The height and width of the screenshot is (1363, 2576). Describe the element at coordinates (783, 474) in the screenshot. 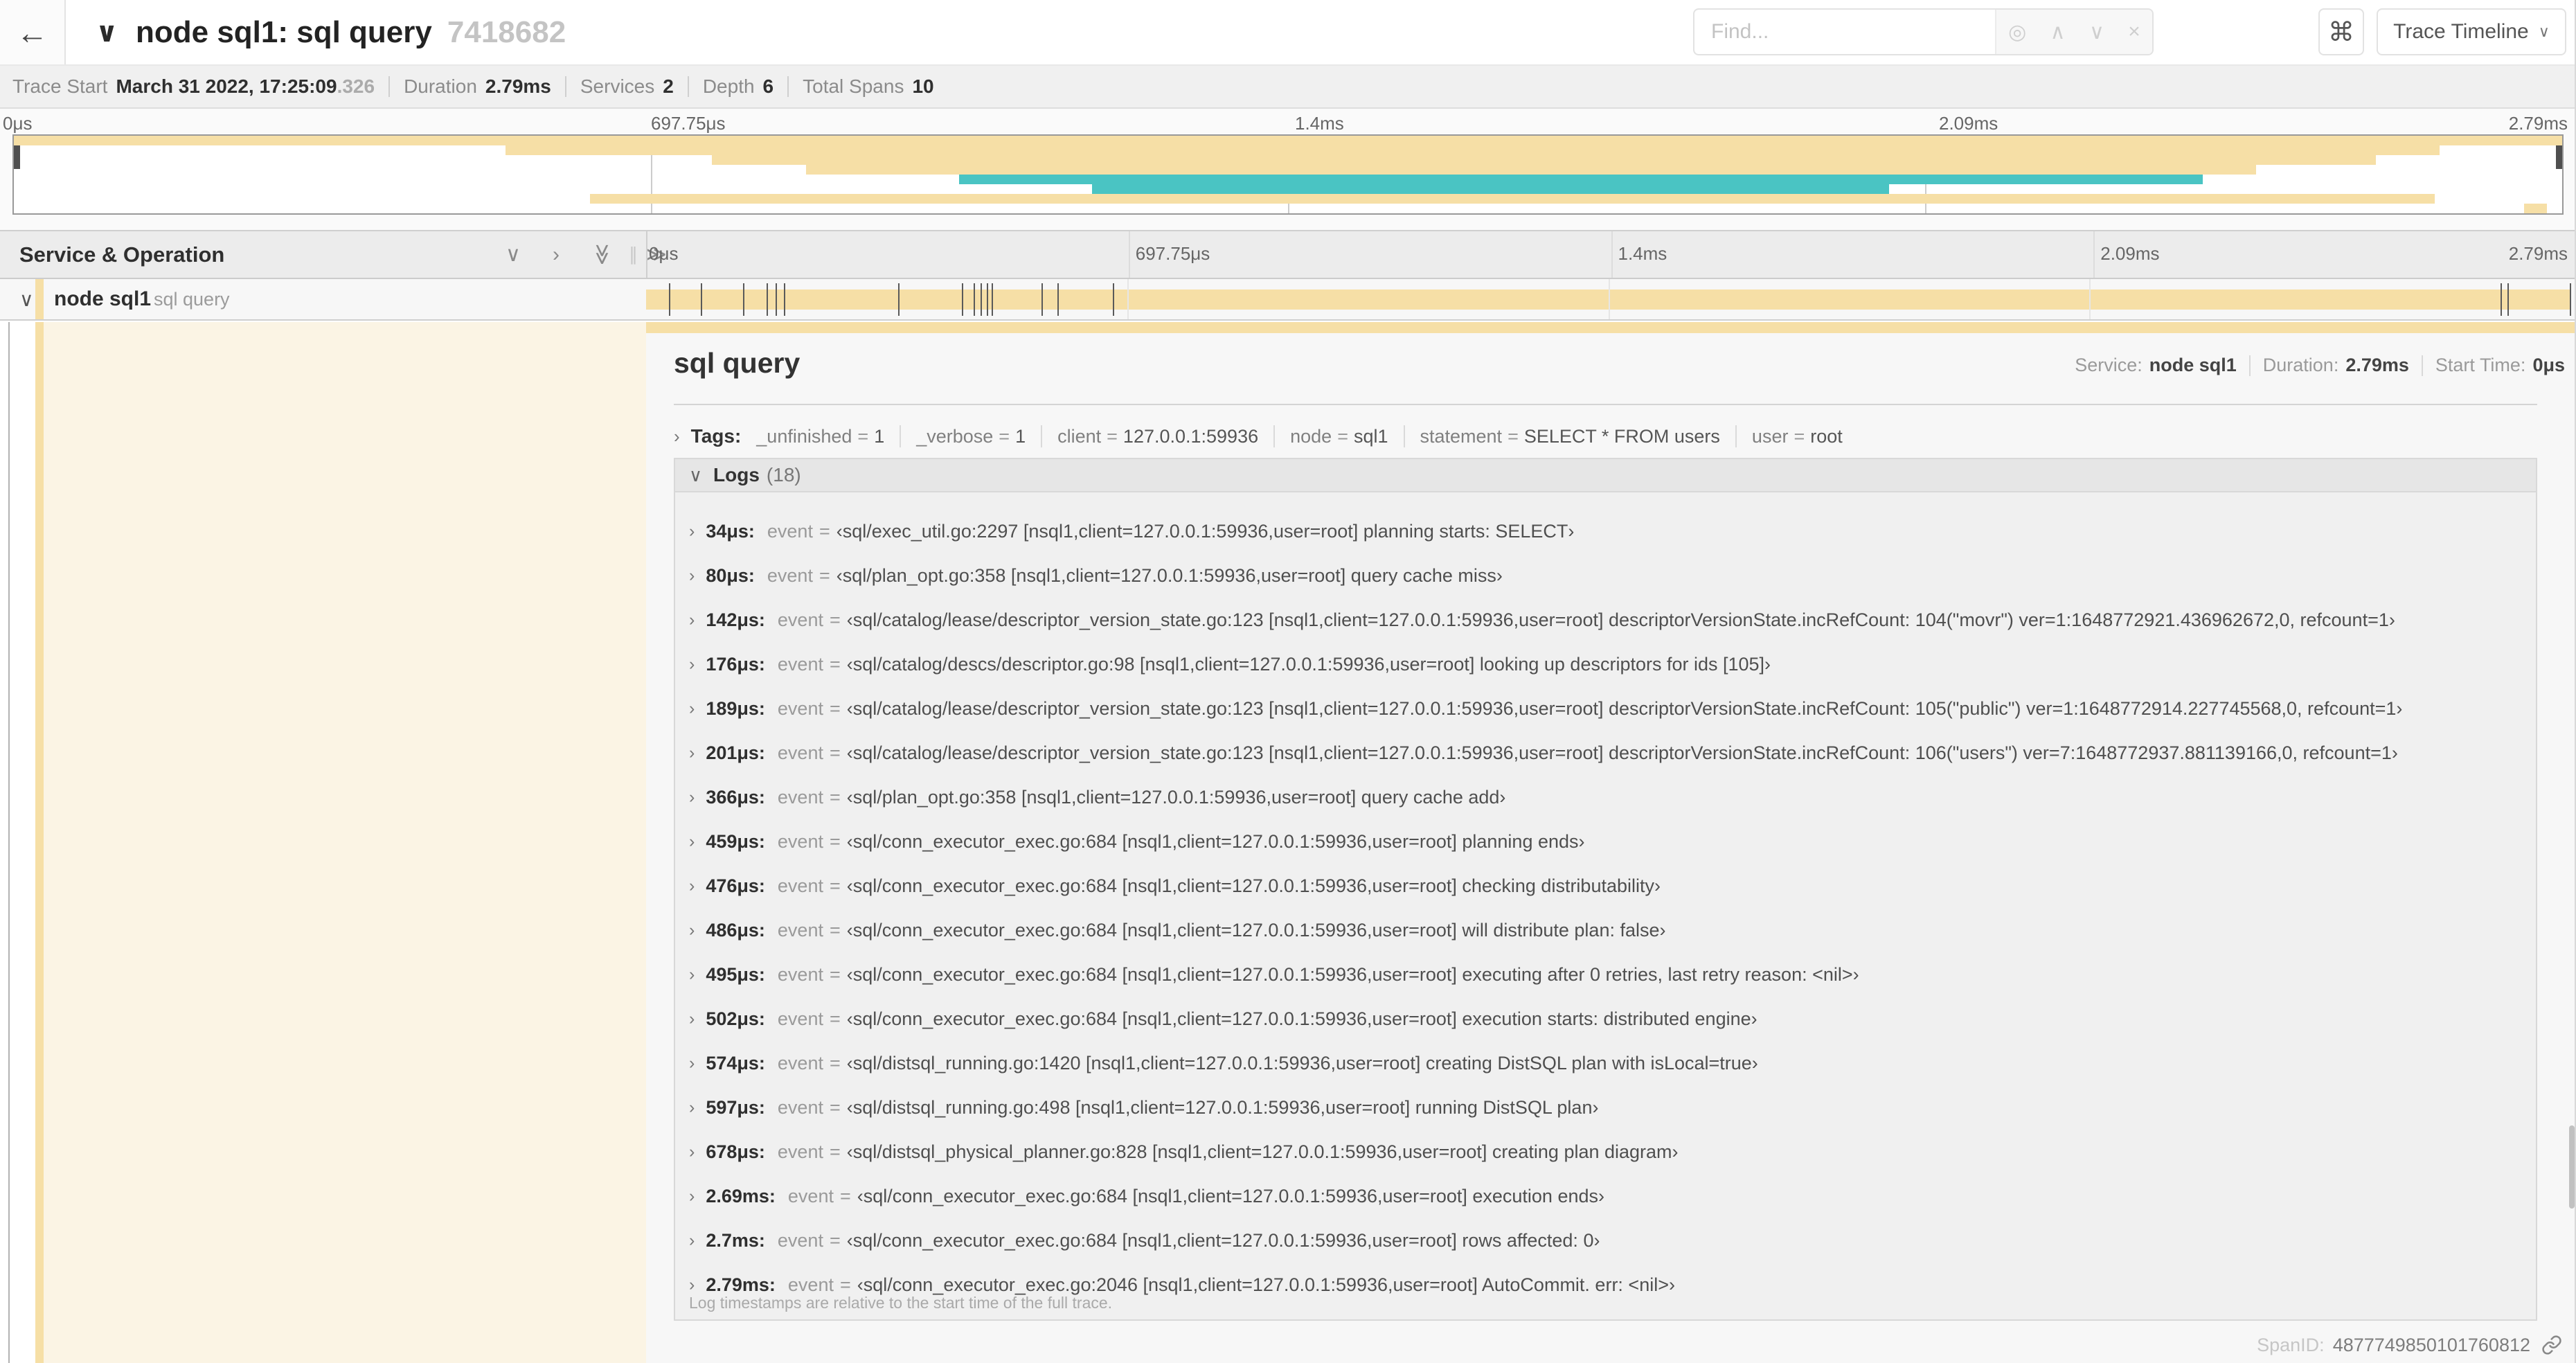

I see `logs-count: (18)` at that location.